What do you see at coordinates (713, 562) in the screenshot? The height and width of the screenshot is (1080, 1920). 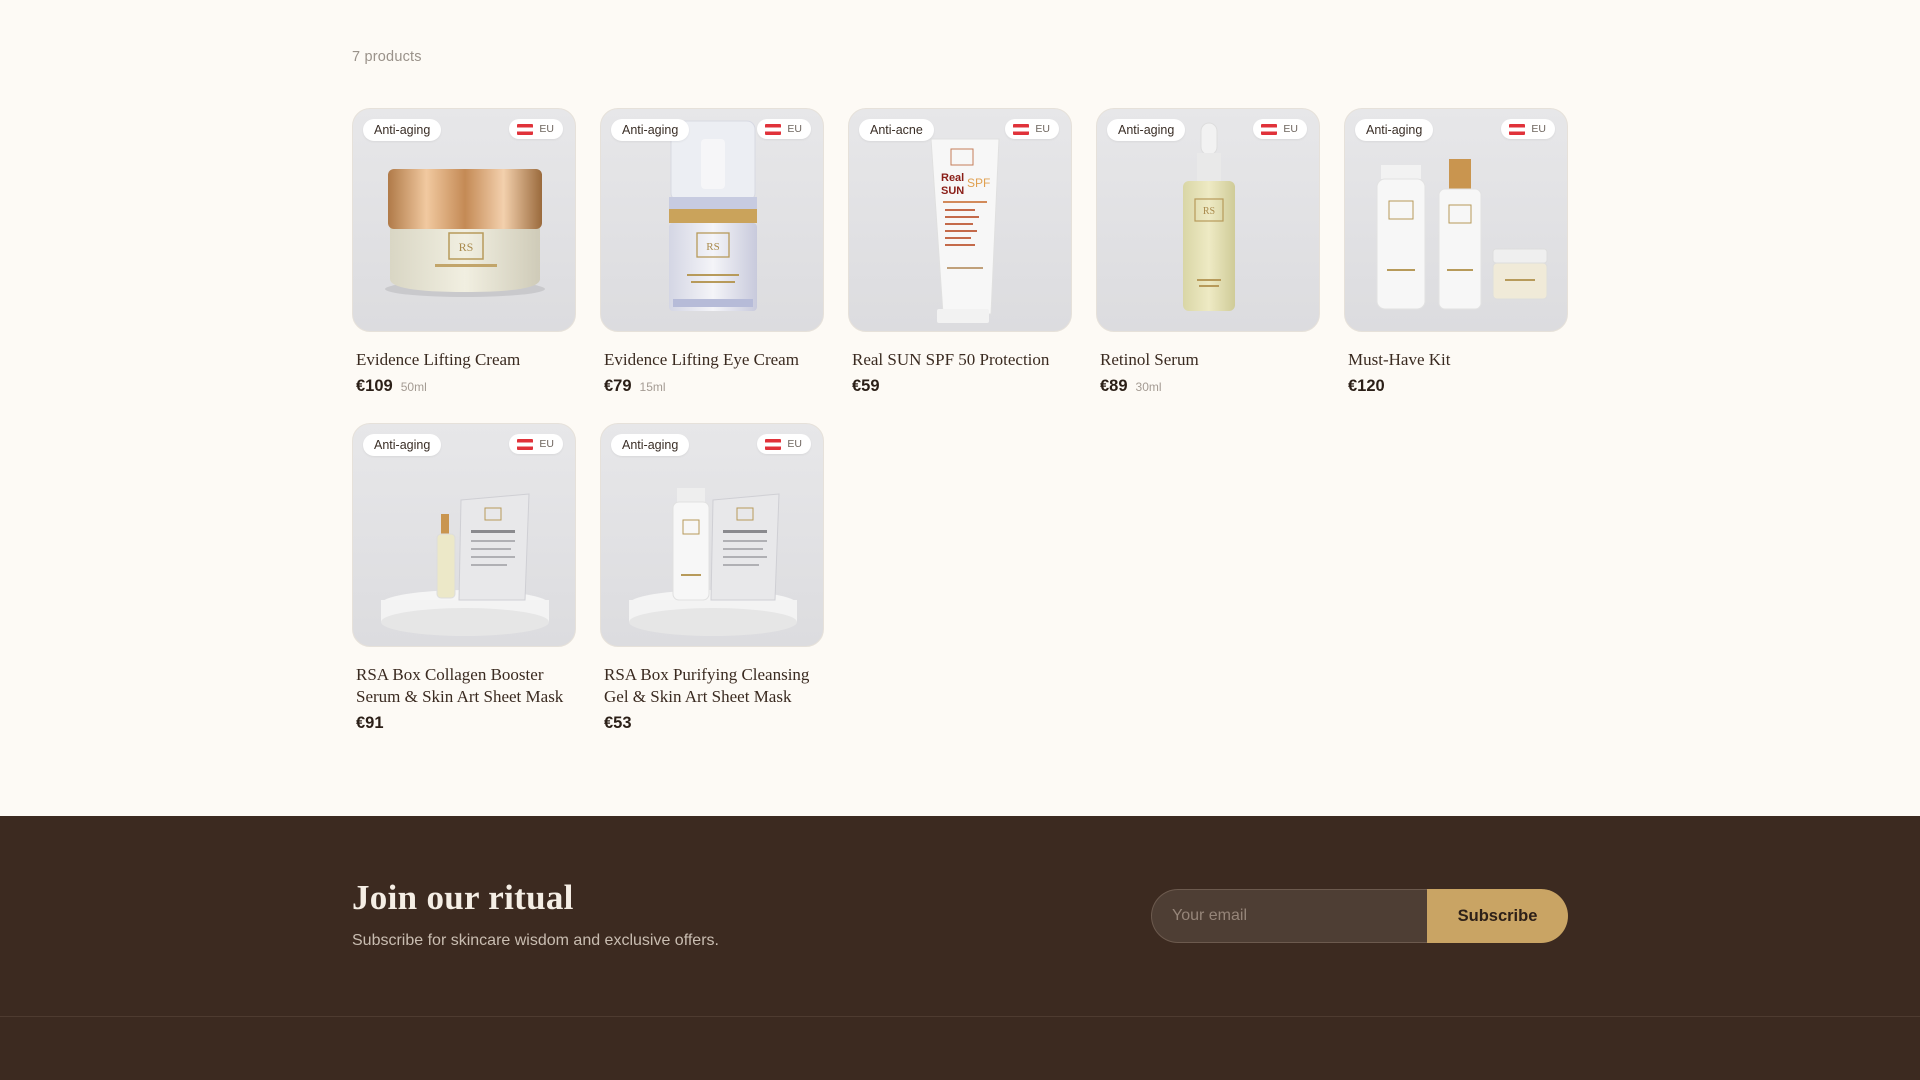 I see `box-gel-mask-image` at bounding box center [713, 562].